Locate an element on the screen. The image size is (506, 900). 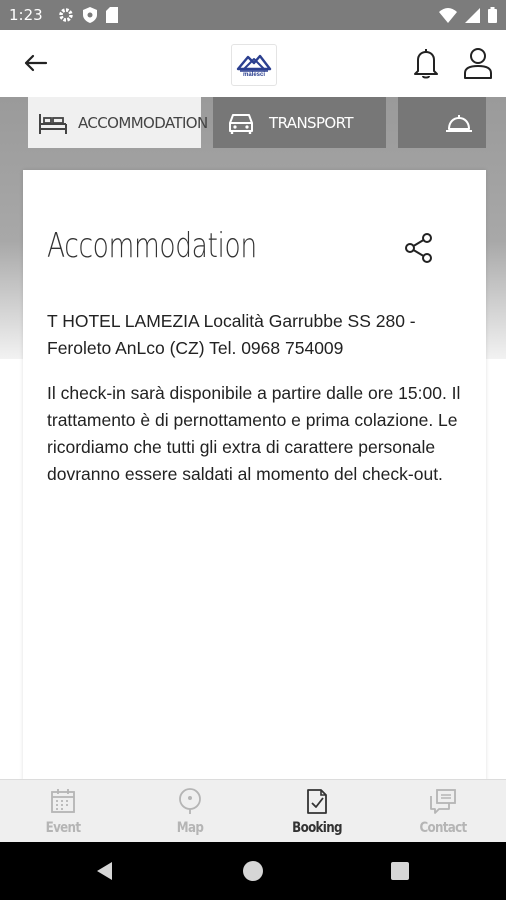
nav-event-label: Event is located at coordinates (63, 828).